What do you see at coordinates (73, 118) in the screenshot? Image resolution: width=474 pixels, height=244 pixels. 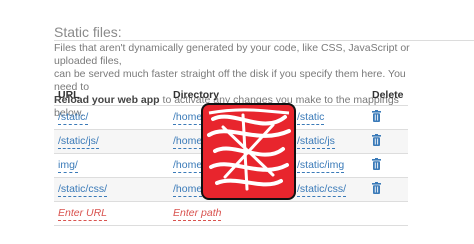 I see `url-link: /static/` at bounding box center [73, 118].